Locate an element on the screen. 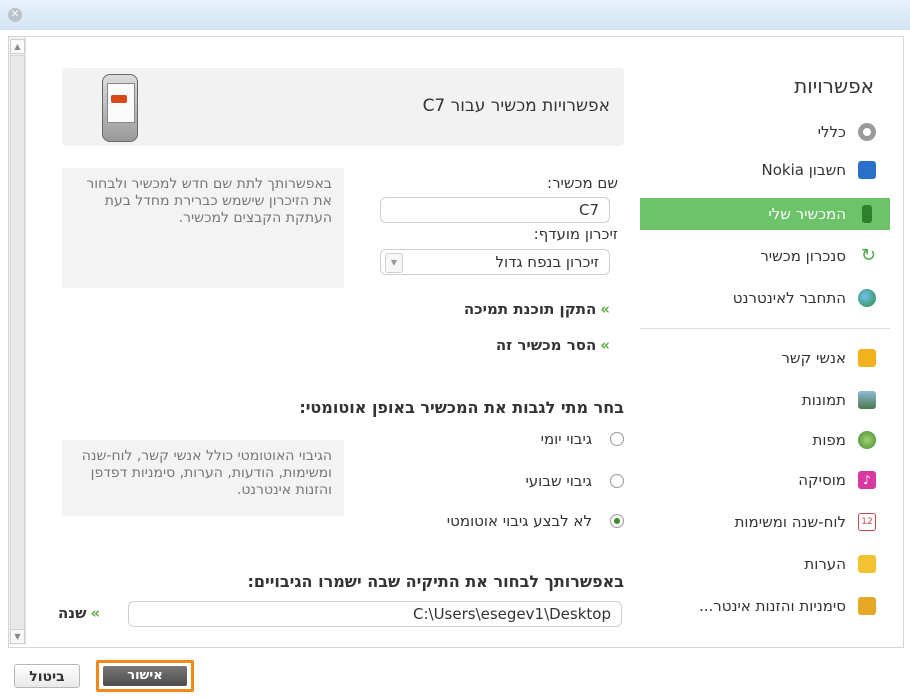 The image size is (910, 699). sync-icon: ↻ is located at coordinates (868, 255).